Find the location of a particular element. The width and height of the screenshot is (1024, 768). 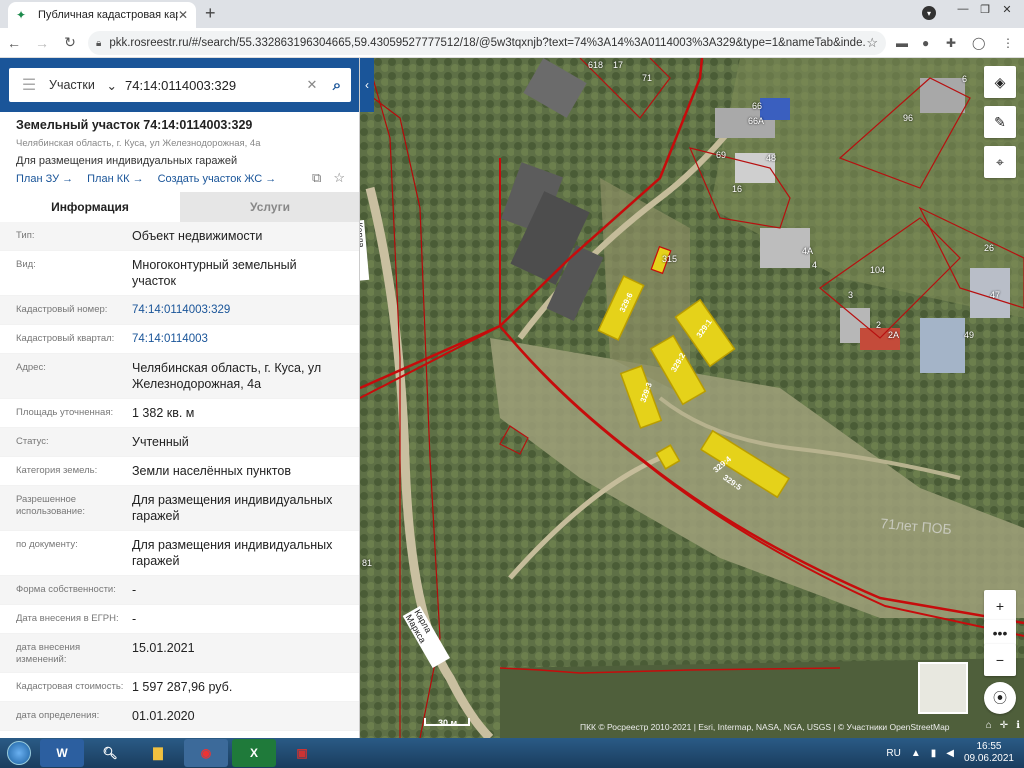

attribute-key: Кадастровый номер: is located at coordinates (62, 309).